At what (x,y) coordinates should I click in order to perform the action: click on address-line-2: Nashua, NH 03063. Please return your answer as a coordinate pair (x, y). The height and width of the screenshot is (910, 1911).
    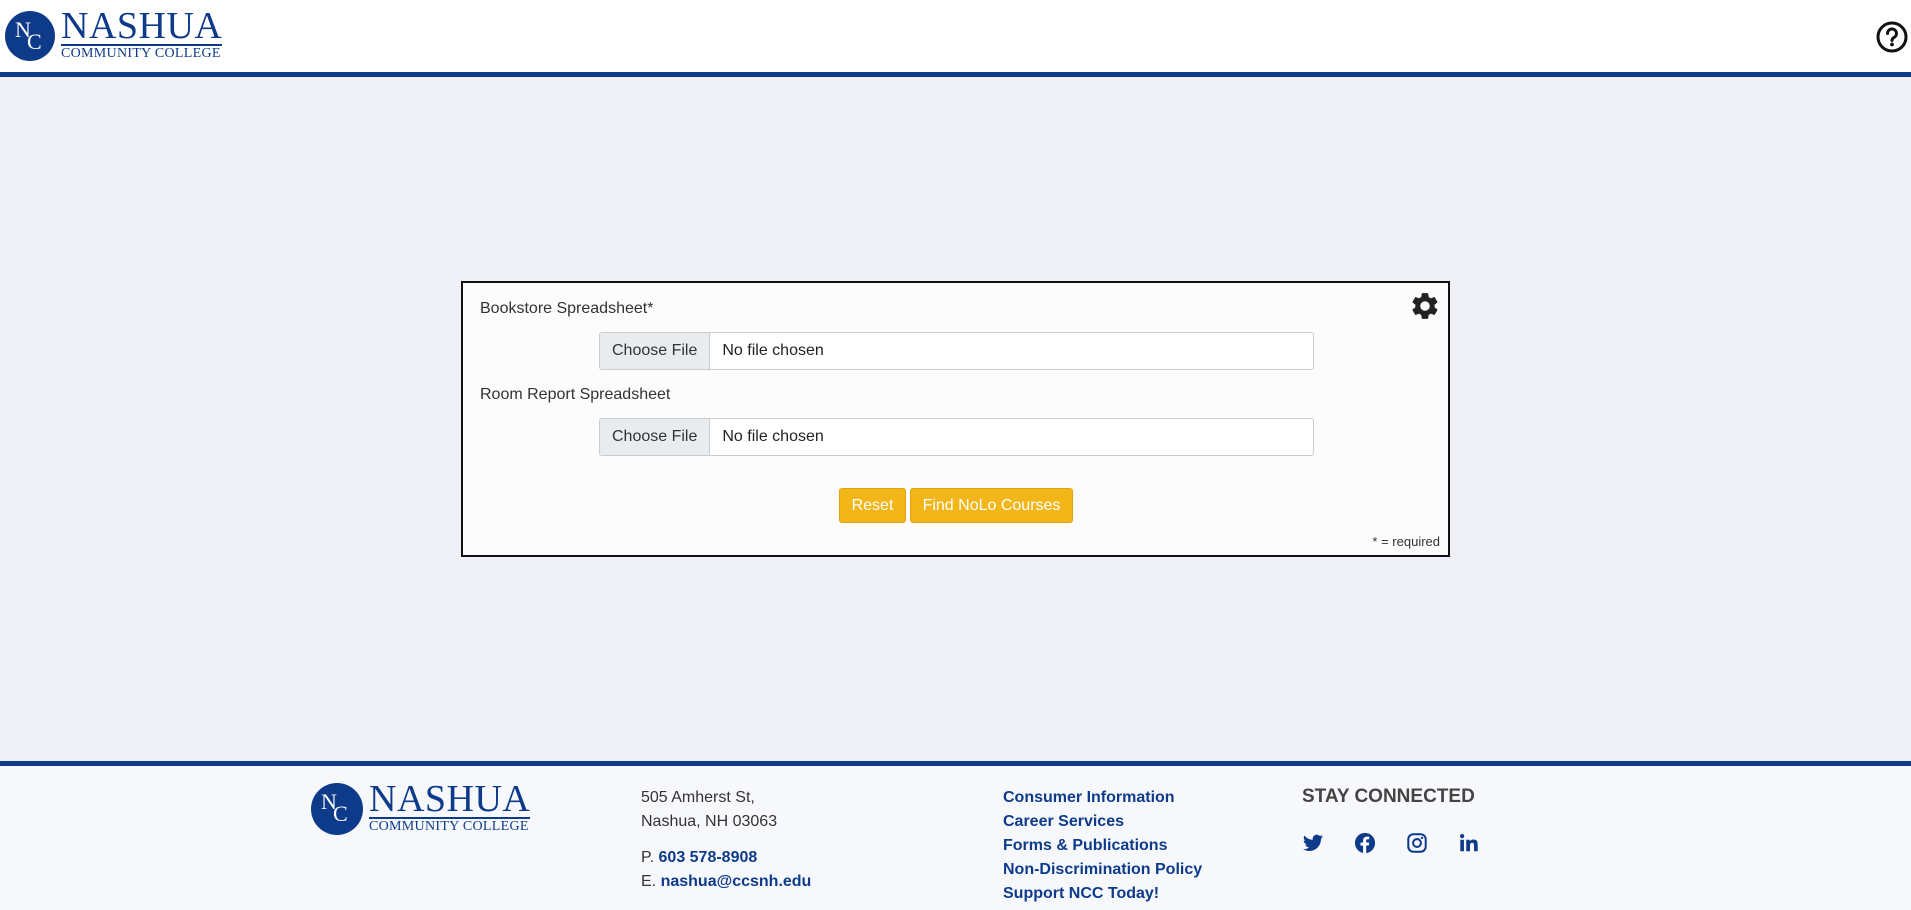
    Looking at the image, I should click on (709, 821).